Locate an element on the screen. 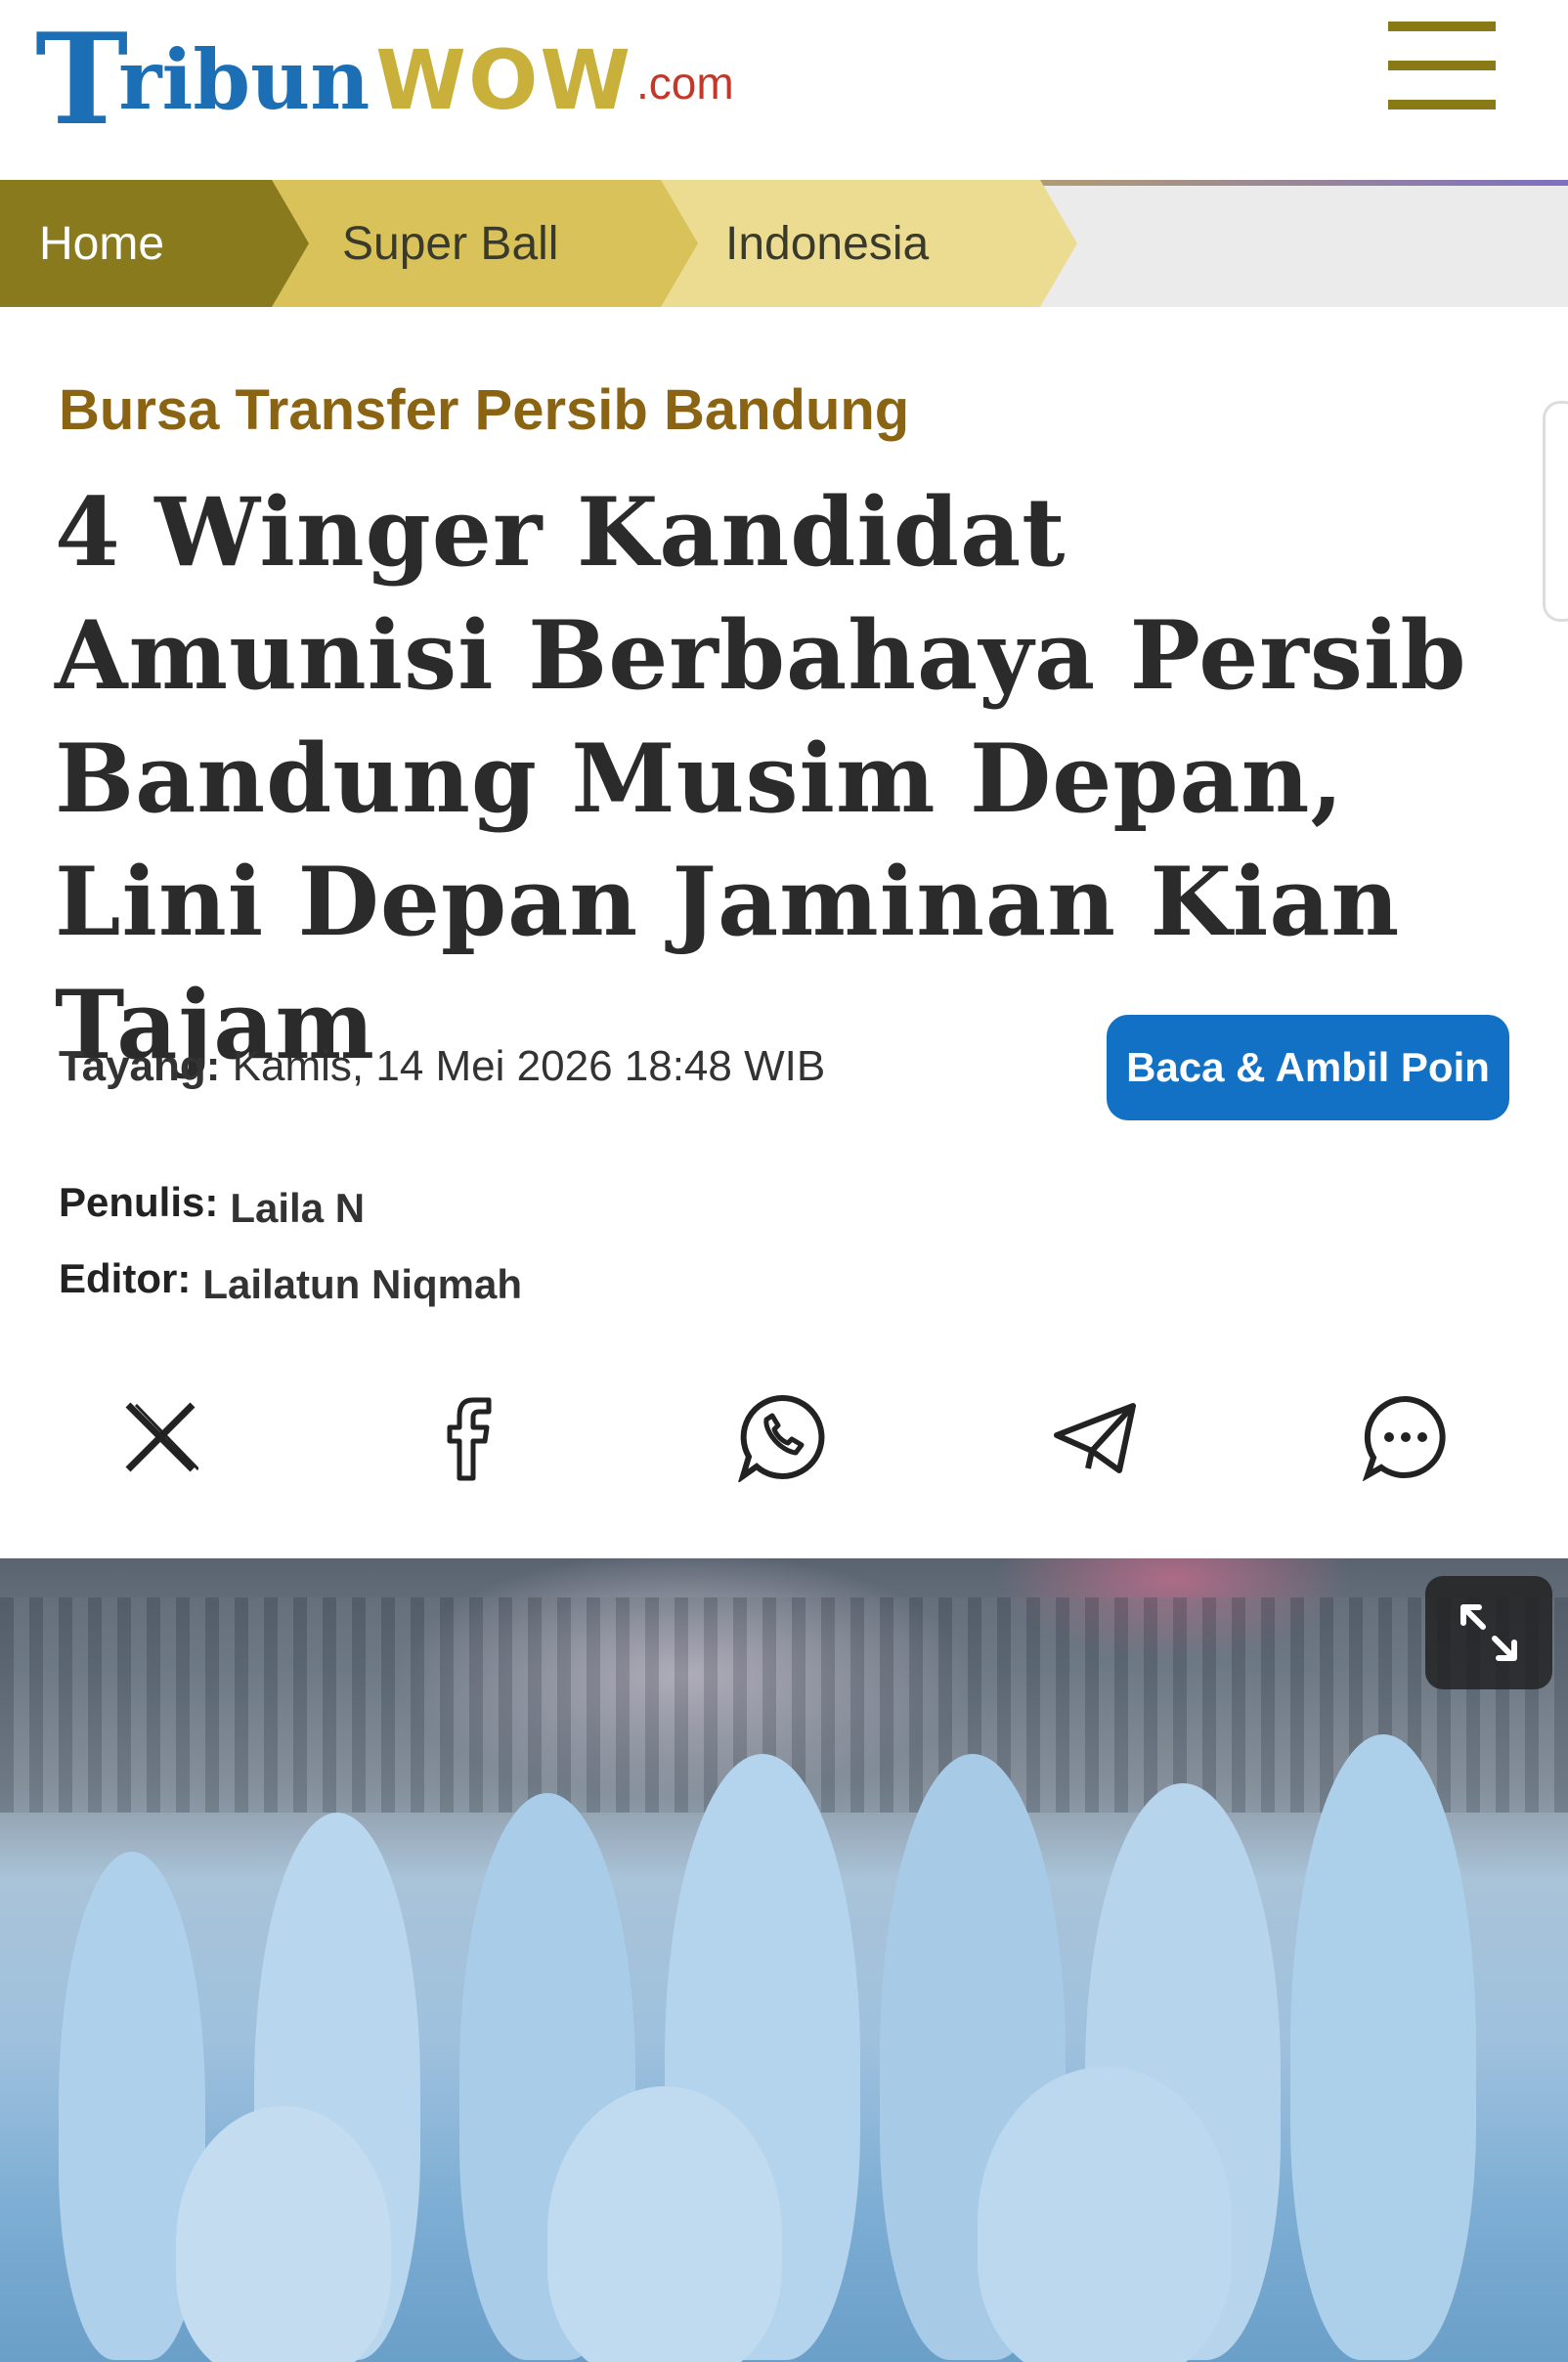  telegram-icon is located at coordinates (1095, 1437).